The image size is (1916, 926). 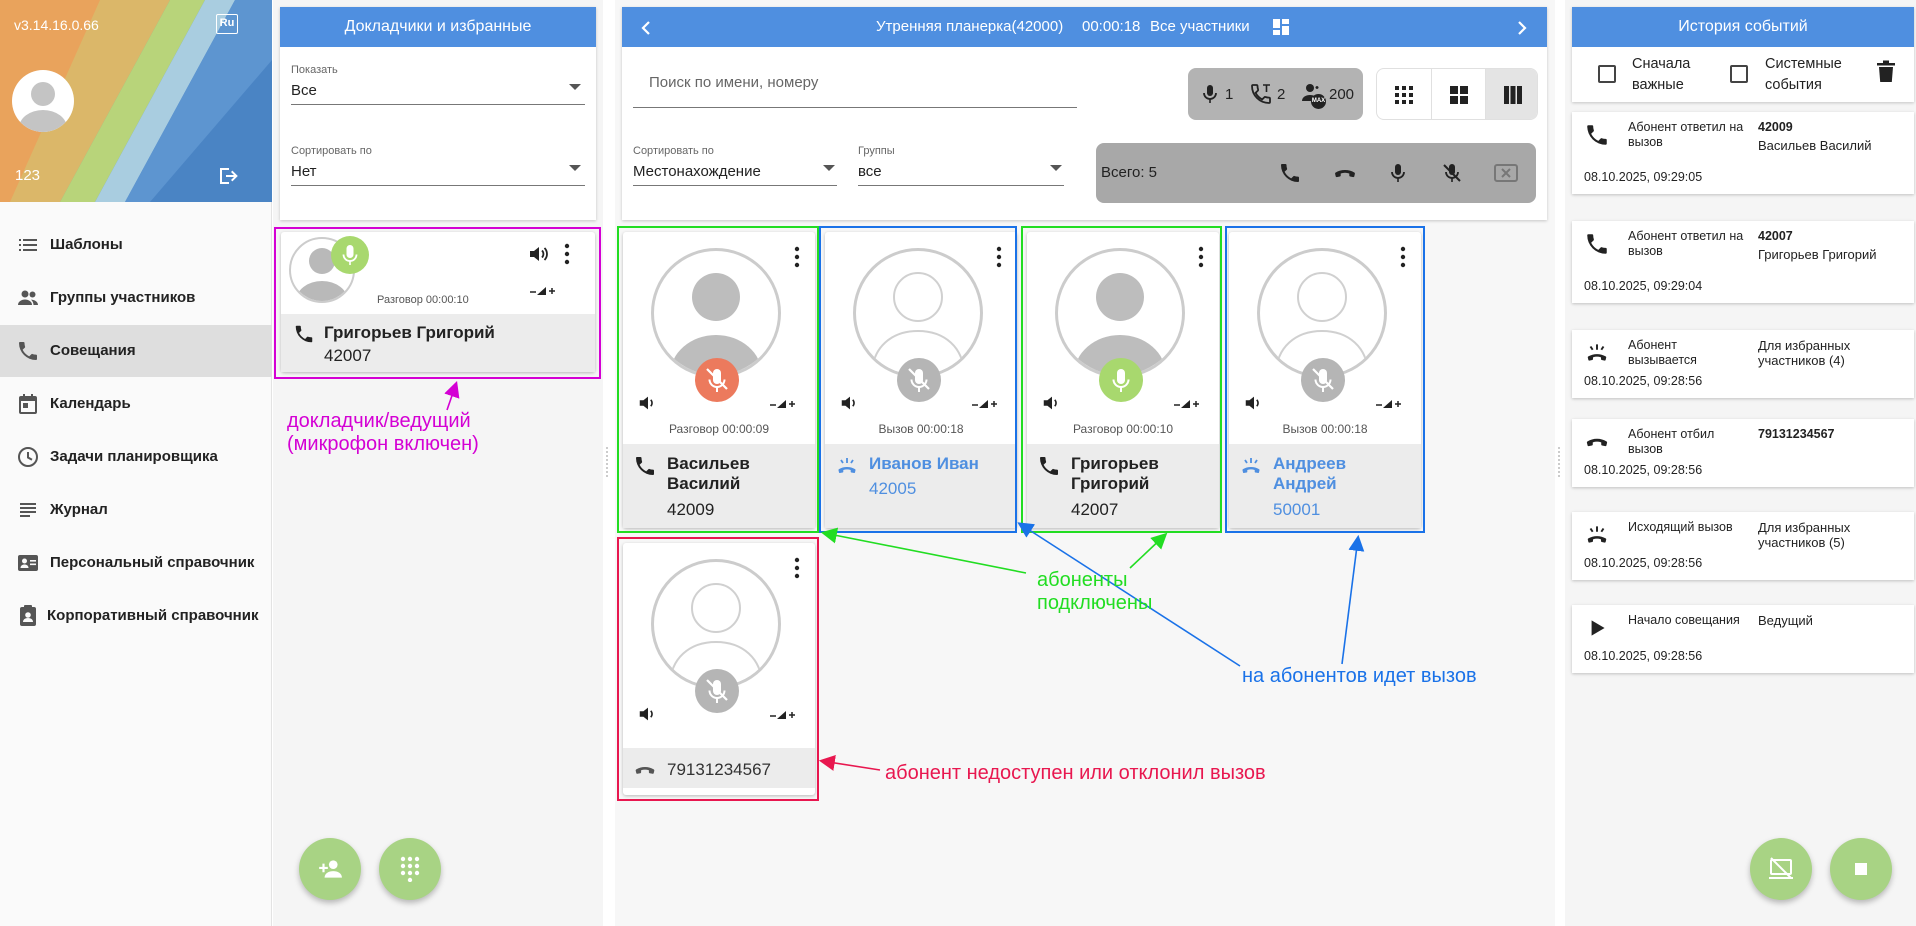 I want to click on profile-header: v3.14.16.0.66 Ru 123, so click(x=136, y=101).